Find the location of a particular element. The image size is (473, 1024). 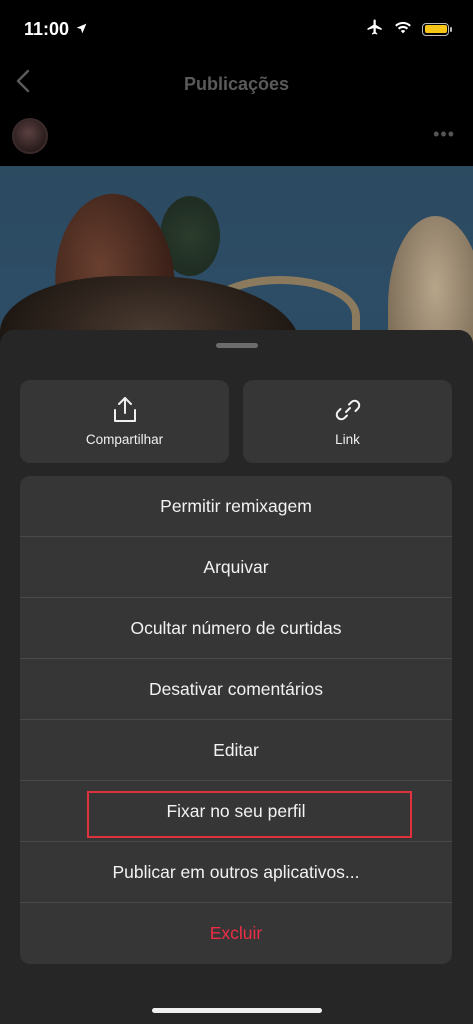

link-icon is located at coordinates (347, 410).